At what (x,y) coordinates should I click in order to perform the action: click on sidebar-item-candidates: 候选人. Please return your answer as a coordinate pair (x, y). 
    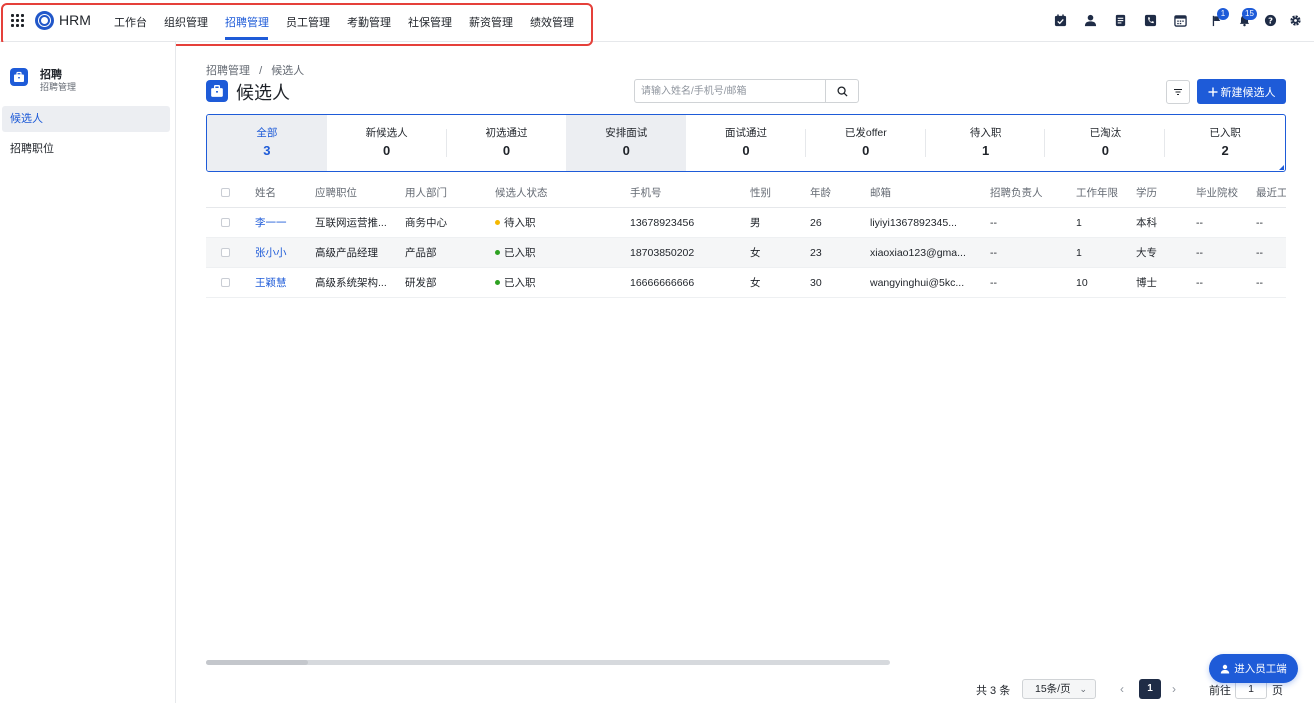
    Looking at the image, I should click on (86, 119).